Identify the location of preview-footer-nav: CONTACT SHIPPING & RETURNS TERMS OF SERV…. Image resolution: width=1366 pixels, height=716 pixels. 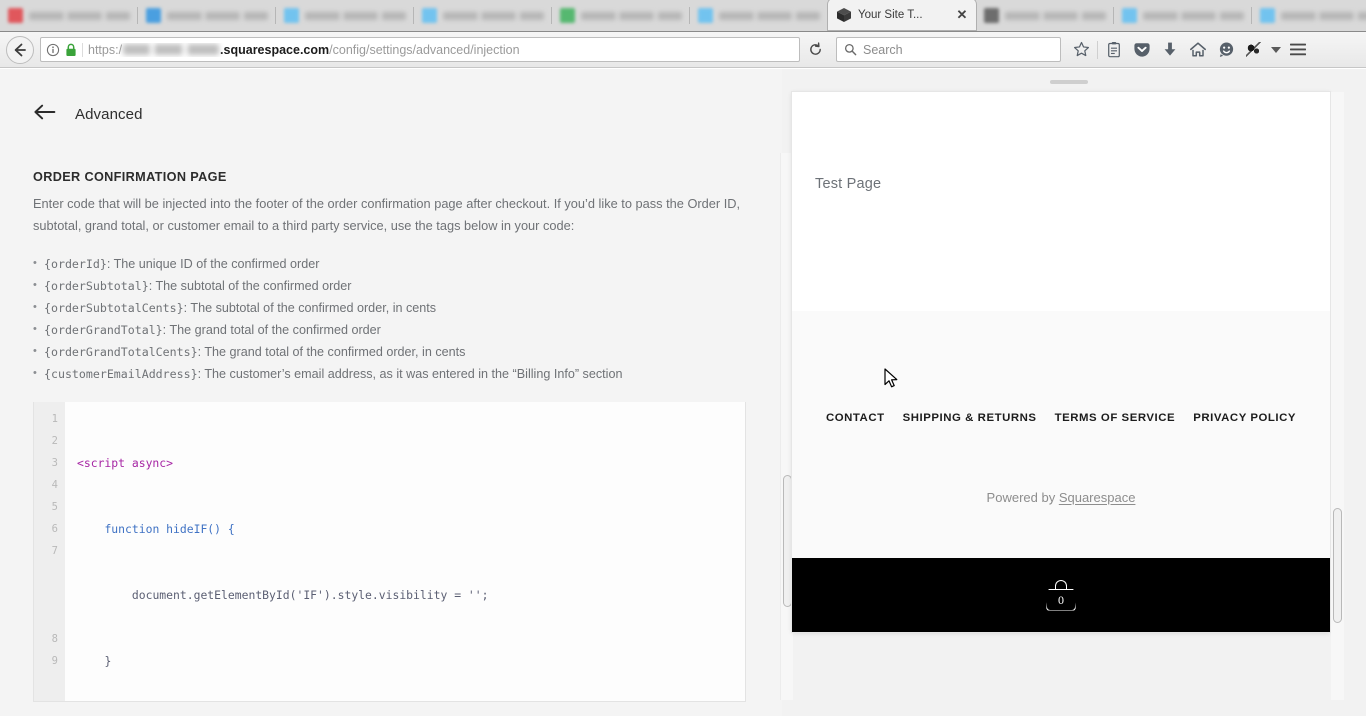
(1061, 418).